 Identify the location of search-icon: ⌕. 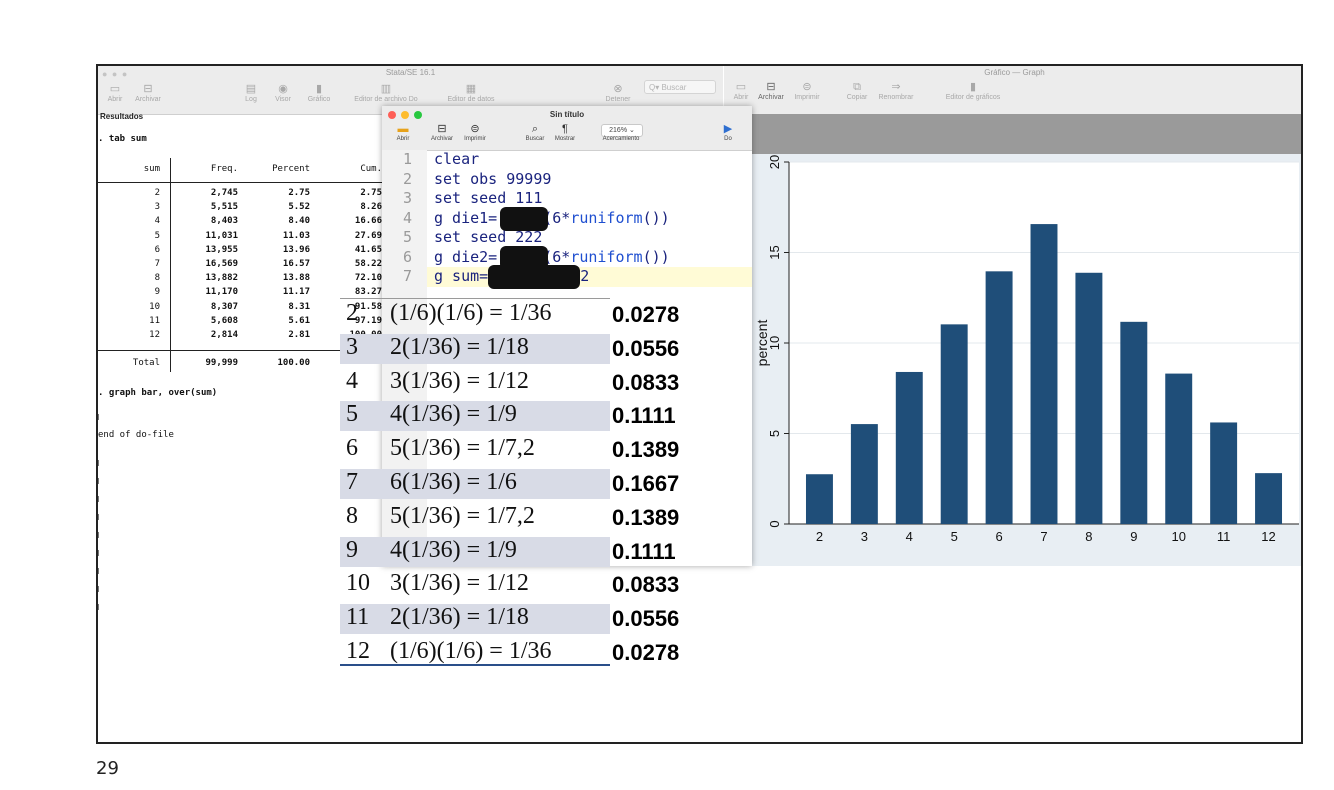
(535, 129).